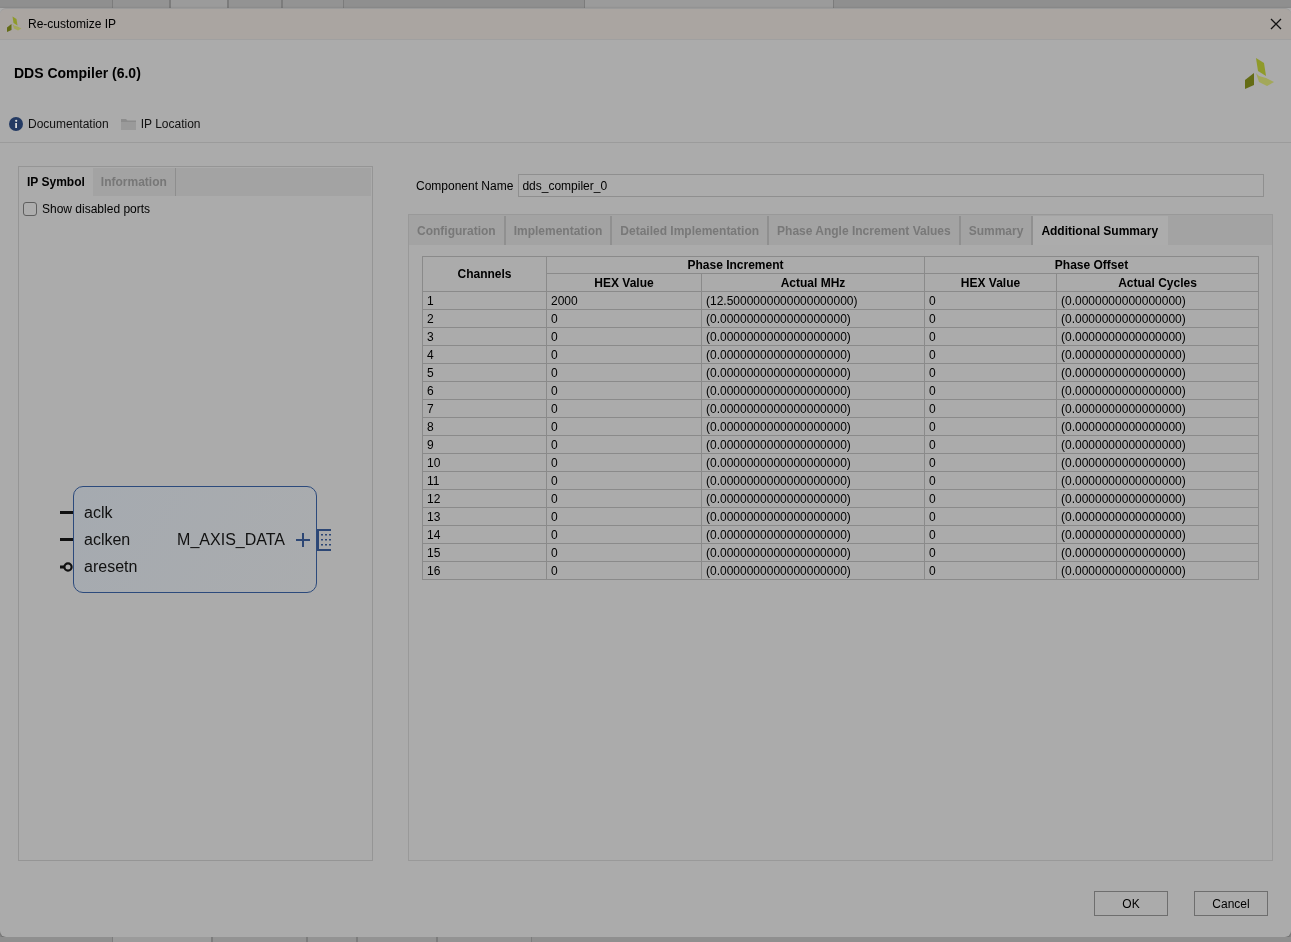  Describe the element at coordinates (484, 444) in the screenshot. I see `table-cell: 9` at that location.